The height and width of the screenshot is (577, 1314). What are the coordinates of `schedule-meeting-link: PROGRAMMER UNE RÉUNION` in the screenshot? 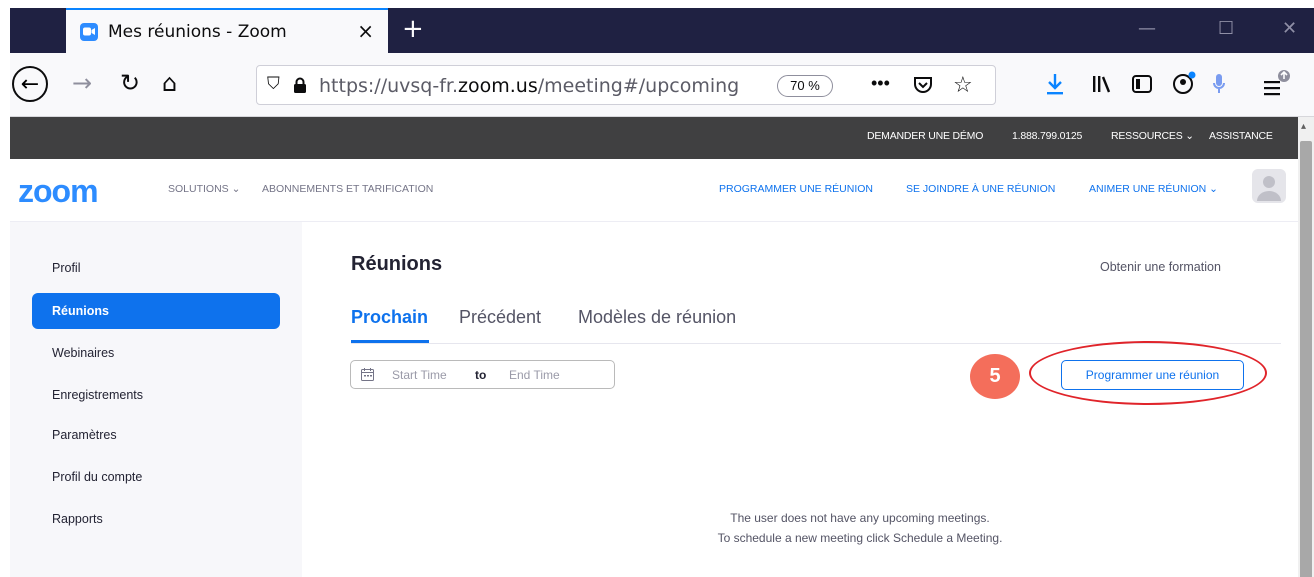 It's located at (796, 189).